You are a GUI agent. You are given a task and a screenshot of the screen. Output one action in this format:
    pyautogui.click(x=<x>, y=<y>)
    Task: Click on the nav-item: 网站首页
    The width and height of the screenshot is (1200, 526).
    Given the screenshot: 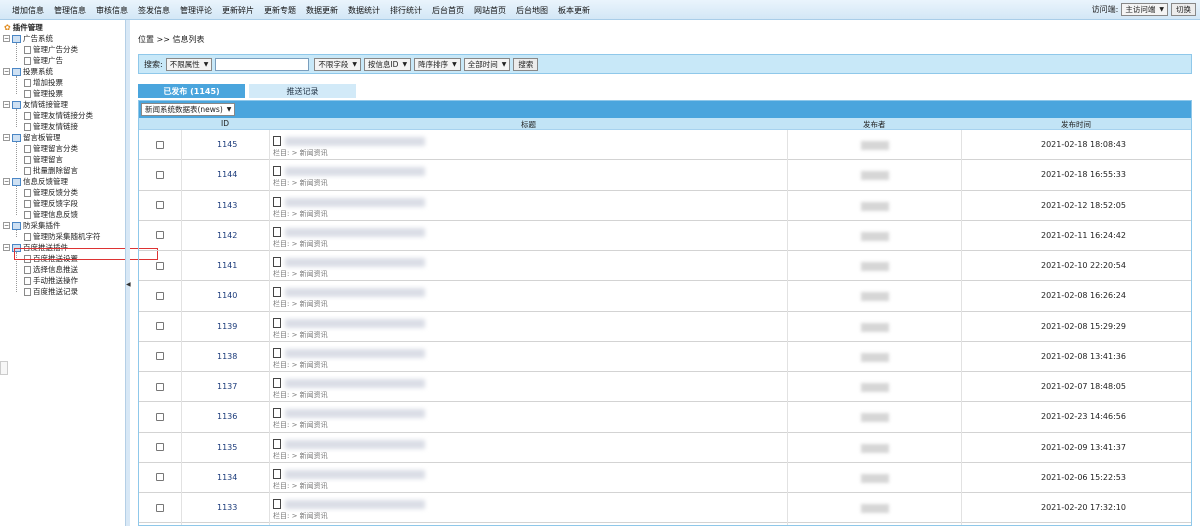 What is the action you would take?
    pyautogui.click(x=490, y=10)
    